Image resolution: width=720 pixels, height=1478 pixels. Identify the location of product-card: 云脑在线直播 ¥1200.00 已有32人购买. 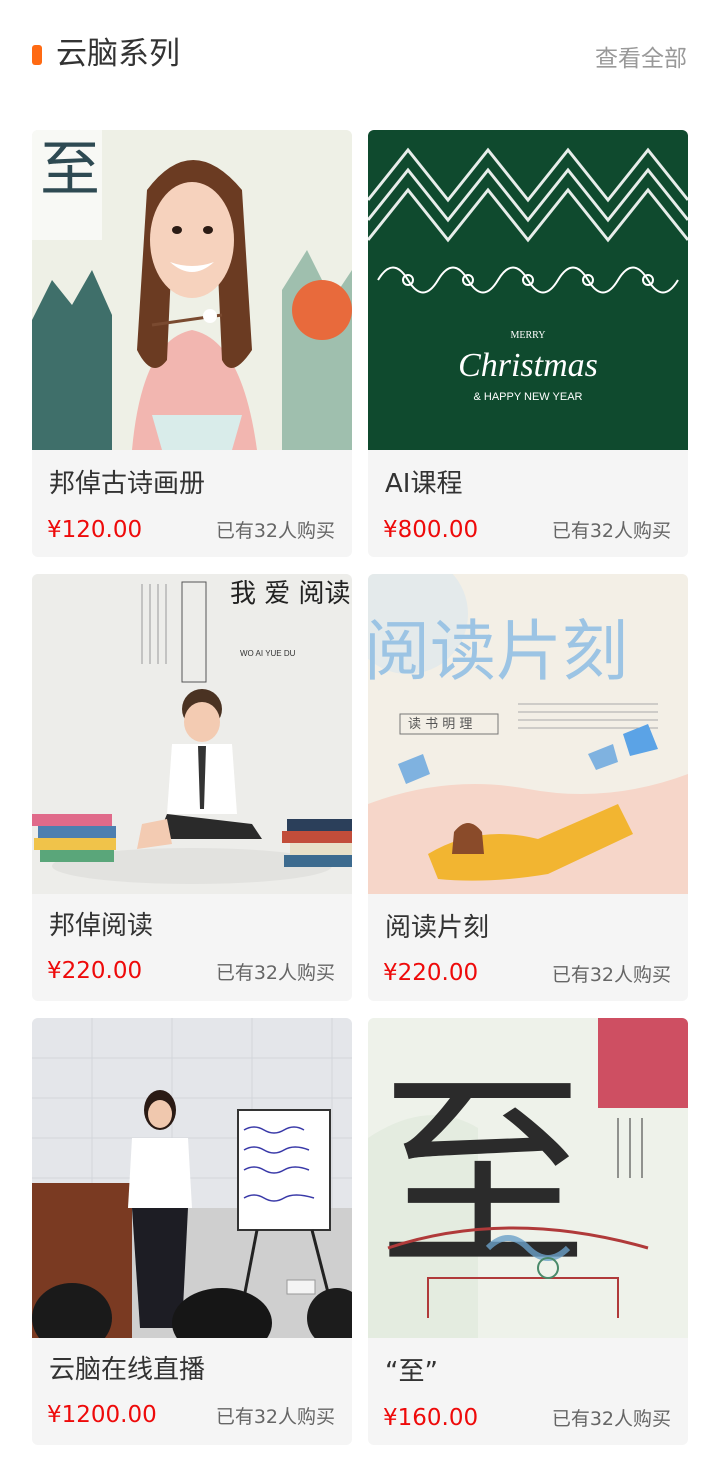
(192, 1231).